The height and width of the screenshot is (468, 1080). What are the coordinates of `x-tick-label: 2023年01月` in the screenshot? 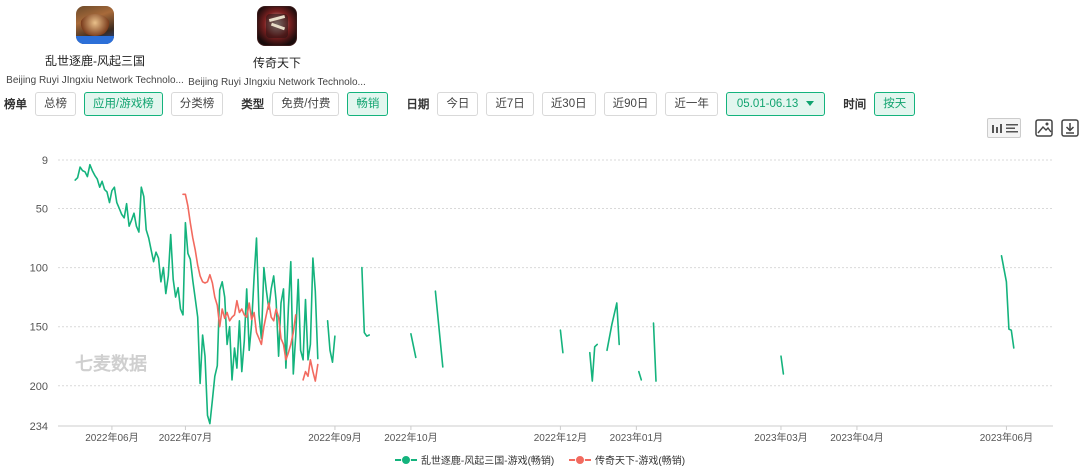 It's located at (636, 437).